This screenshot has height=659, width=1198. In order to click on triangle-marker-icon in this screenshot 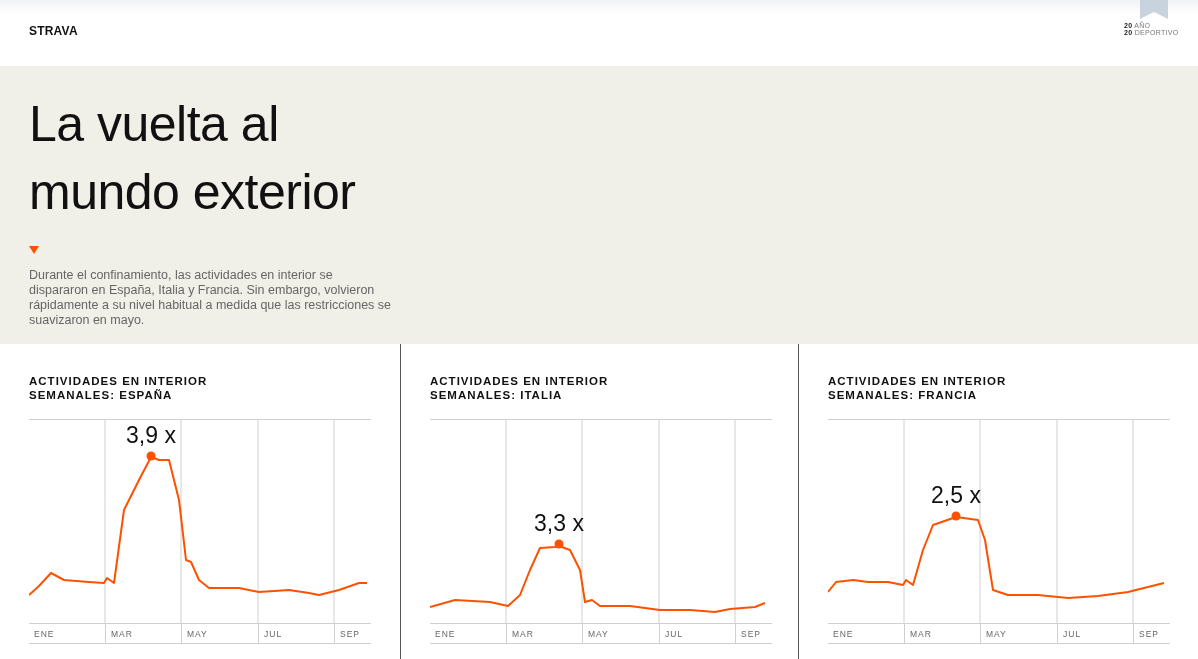, I will do `click(34, 250)`.